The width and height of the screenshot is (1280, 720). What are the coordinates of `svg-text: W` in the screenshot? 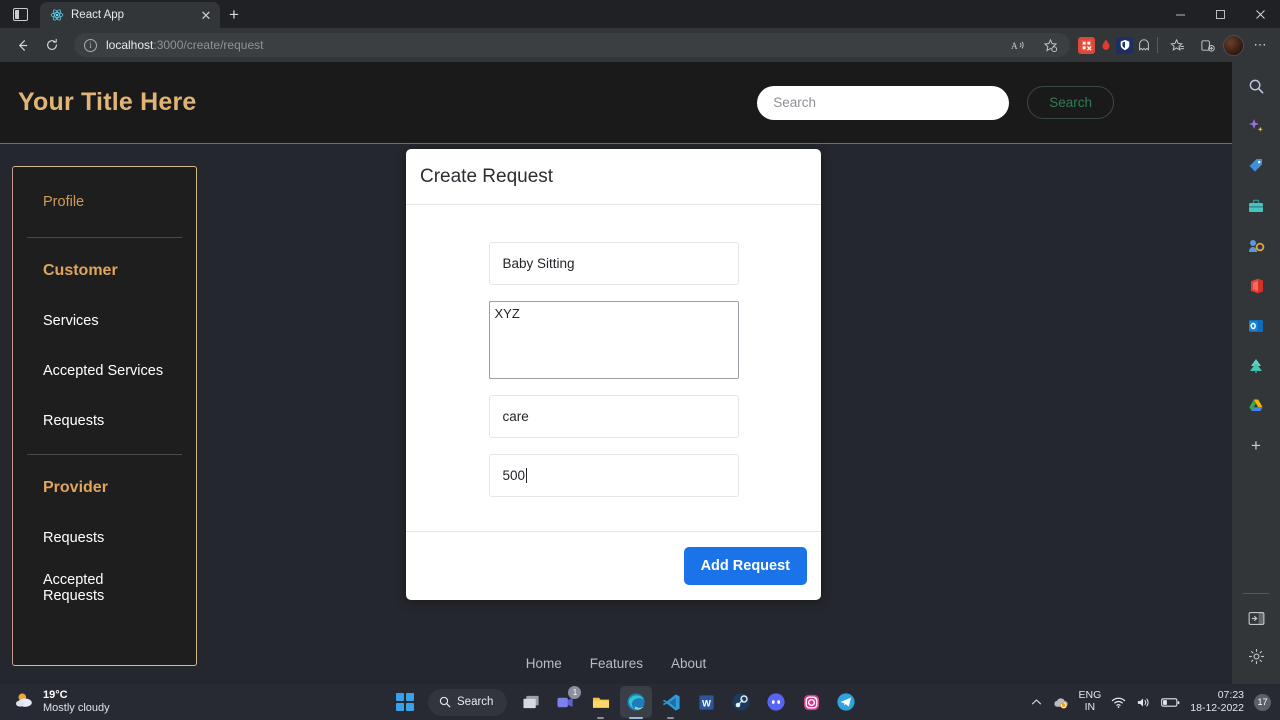 It's located at (706, 703).